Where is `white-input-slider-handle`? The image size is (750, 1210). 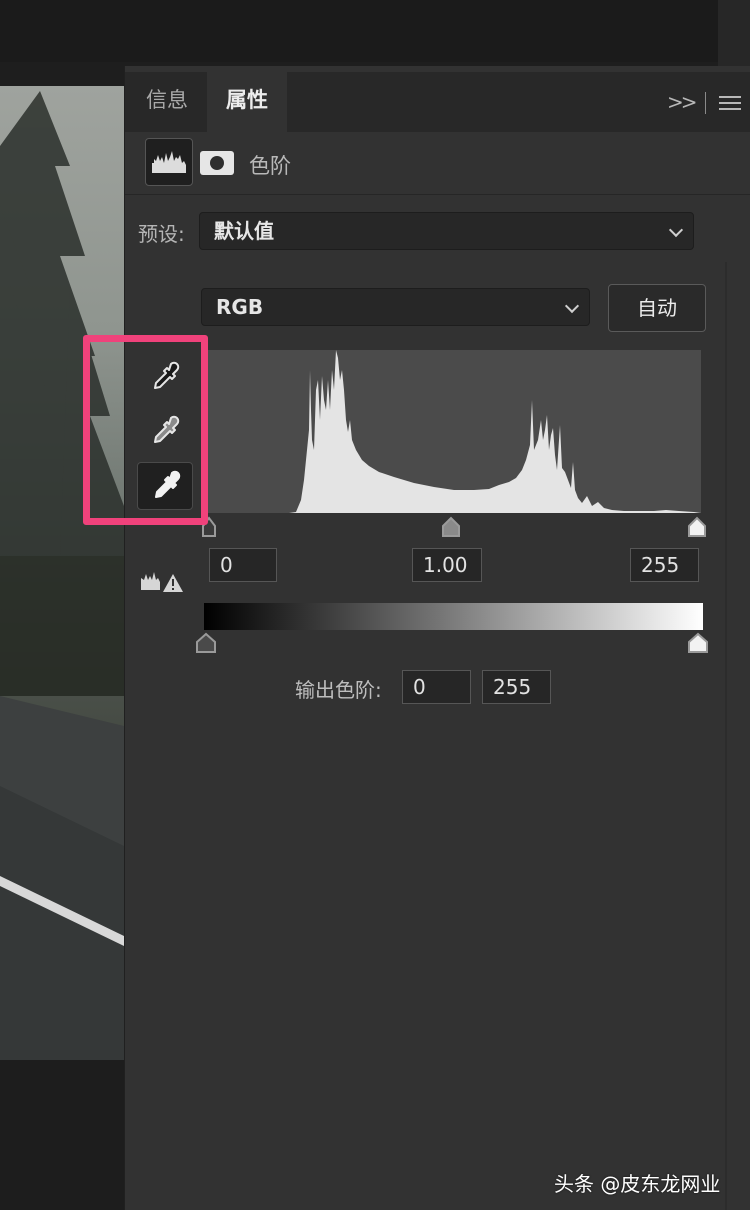 white-input-slider-handle is located at coordinates (697, 526).